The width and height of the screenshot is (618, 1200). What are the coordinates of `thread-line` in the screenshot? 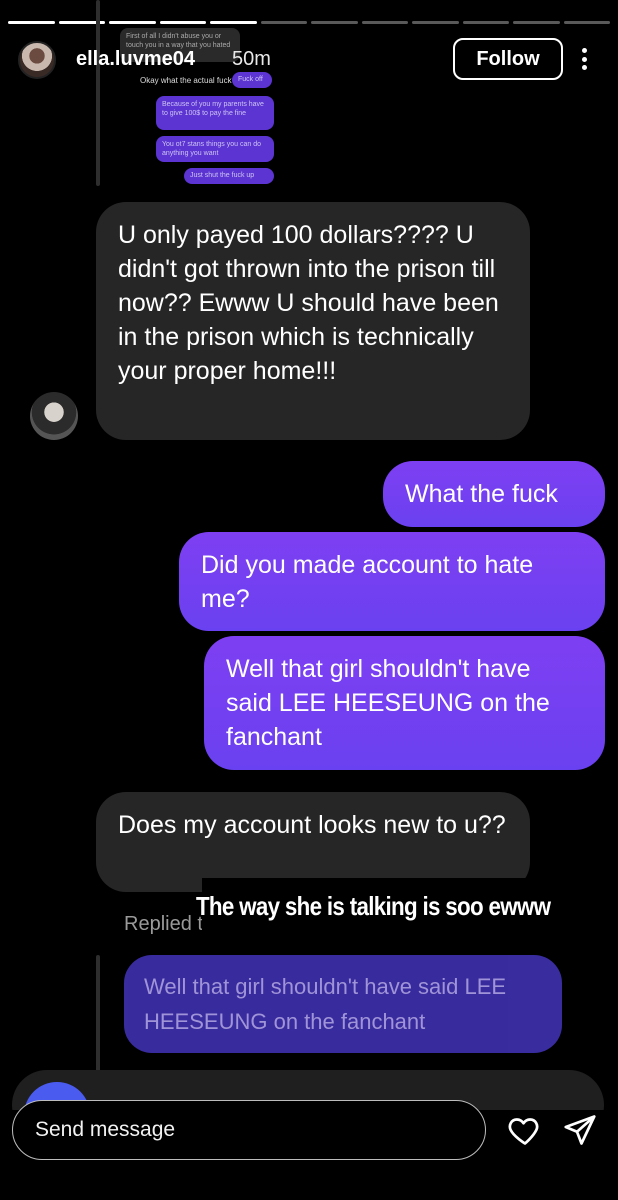 It's located at (98, 93).